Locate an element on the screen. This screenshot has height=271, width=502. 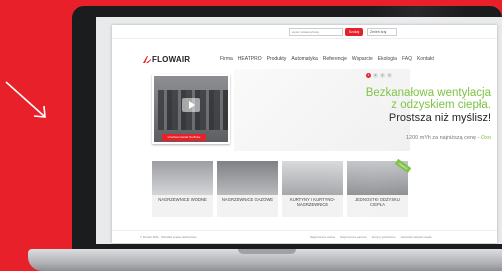
nav-item-faq: FAQ is located at coordinates (407, 59).